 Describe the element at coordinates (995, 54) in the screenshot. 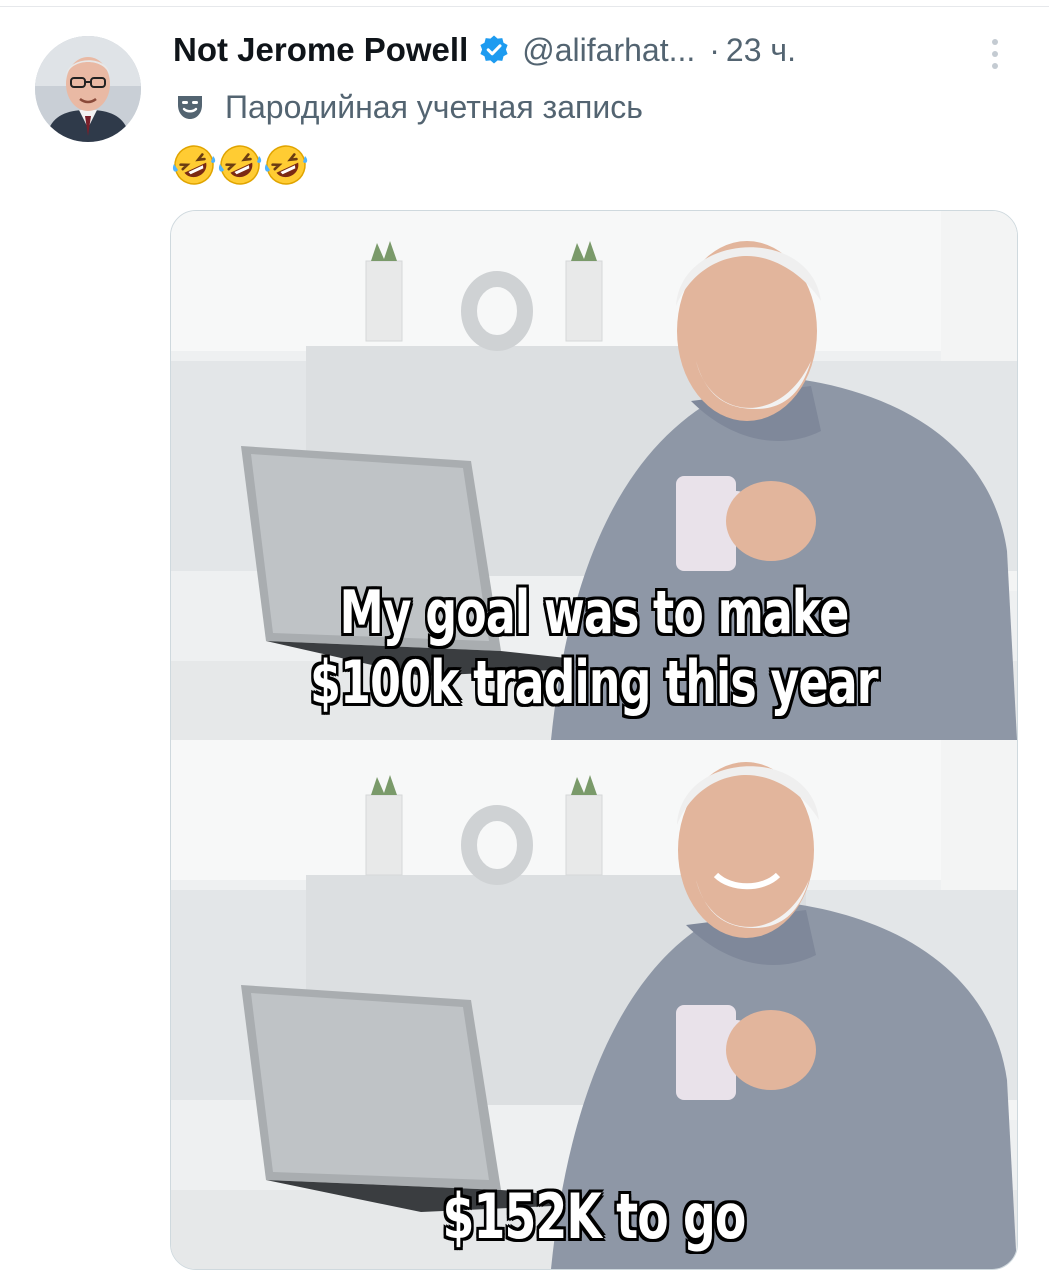

I see `more-options-icon` at that location.